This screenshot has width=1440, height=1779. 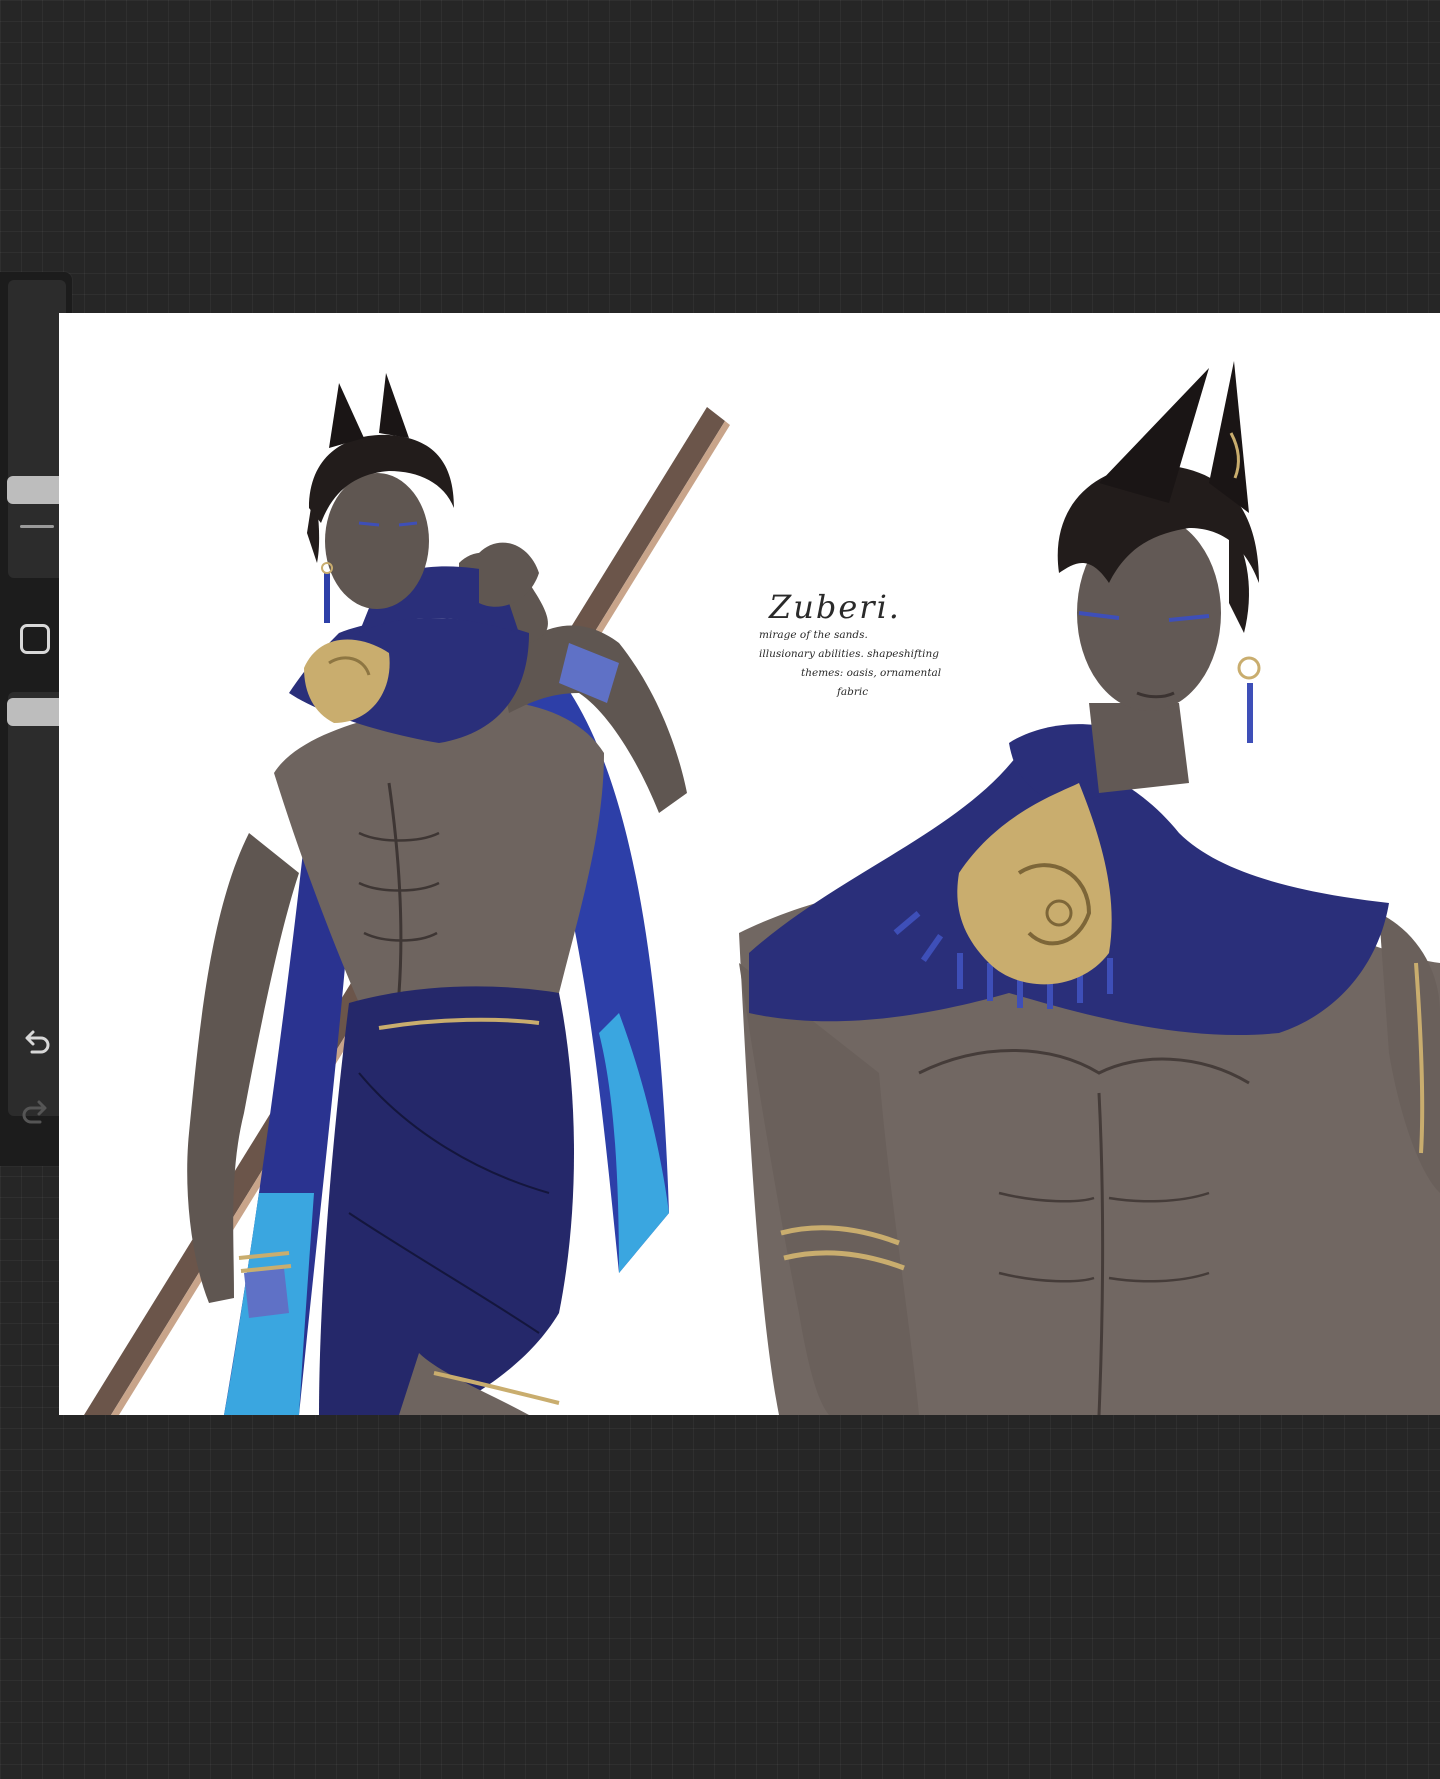 What do you see at coordinates (37, 490) in the screenshot?
I see `brush-size-thumb` at bounding box center [37, 490].